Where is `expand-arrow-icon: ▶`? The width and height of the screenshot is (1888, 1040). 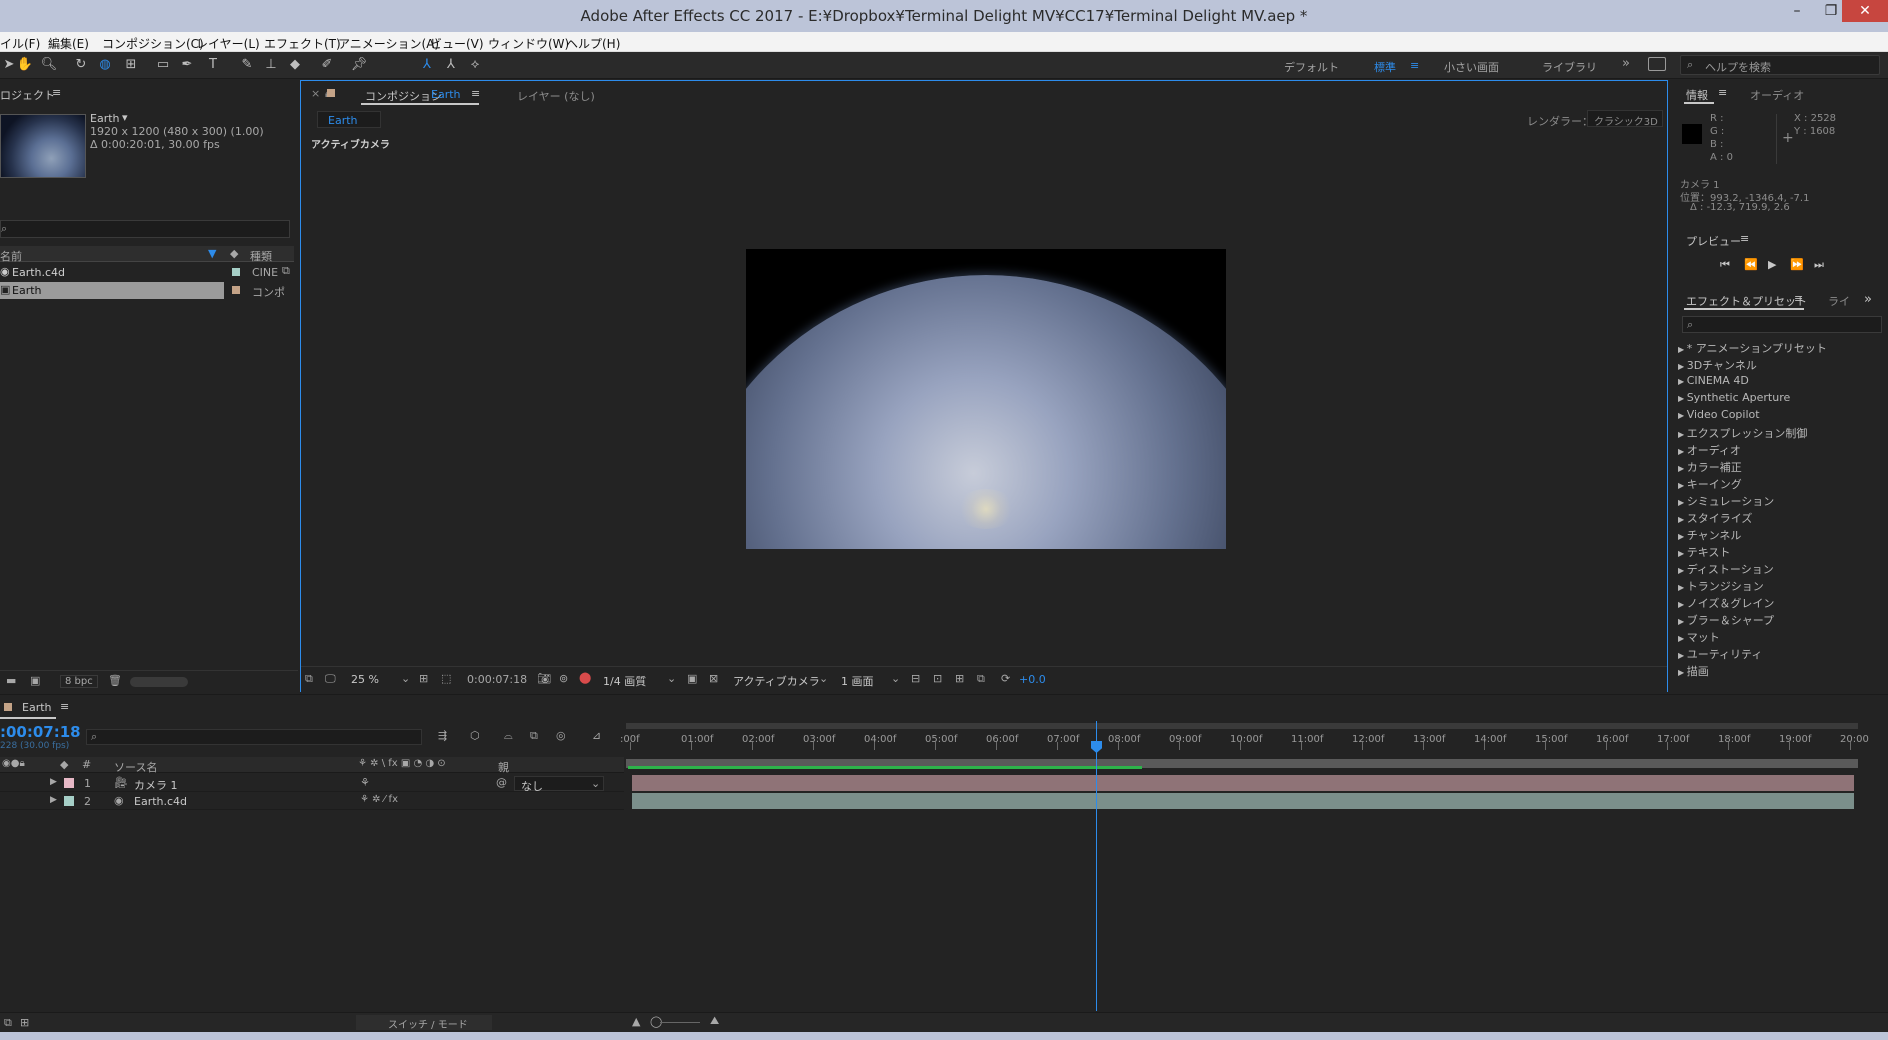 expand-arrow-icon: ▶ is located at coordinates (53, 800).